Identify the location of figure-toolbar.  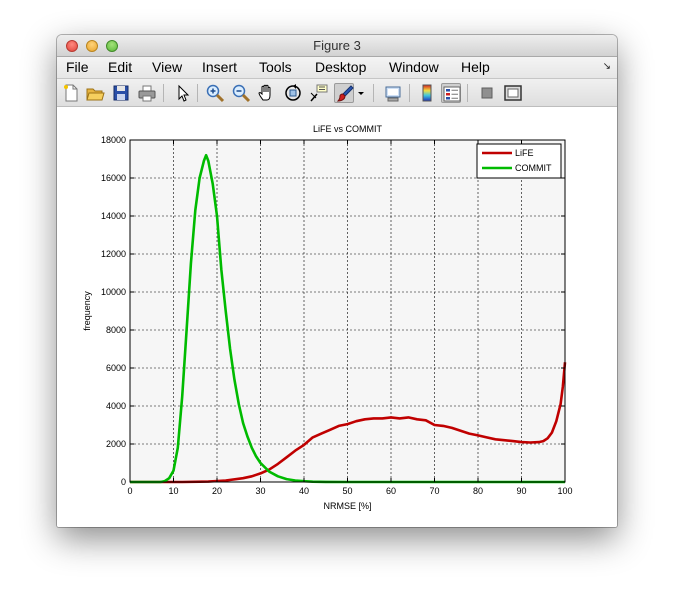
(337, 93).